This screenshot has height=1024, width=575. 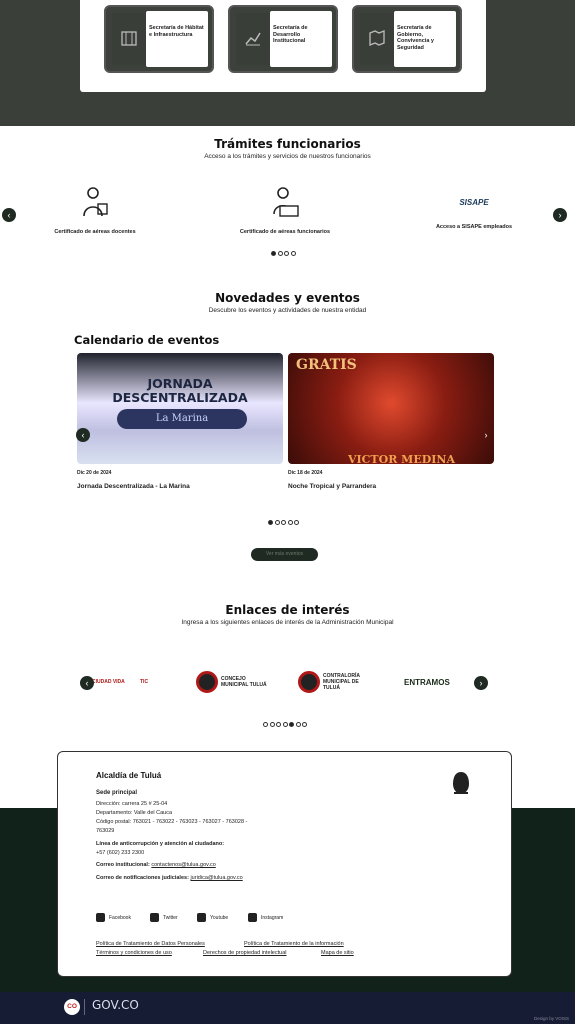 I want to click on mapa-sitio-link: Mapa de sitio, so click(x=337, y=953).